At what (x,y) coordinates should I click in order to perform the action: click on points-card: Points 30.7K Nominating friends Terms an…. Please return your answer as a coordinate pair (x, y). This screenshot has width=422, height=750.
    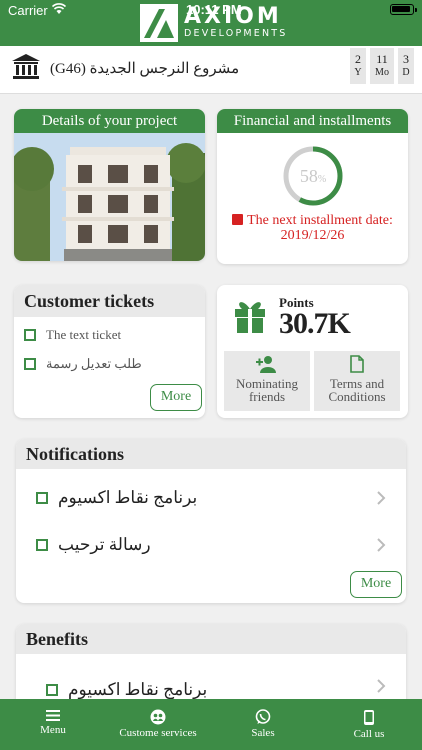
    Looking at the image, I should click on (312, 351).